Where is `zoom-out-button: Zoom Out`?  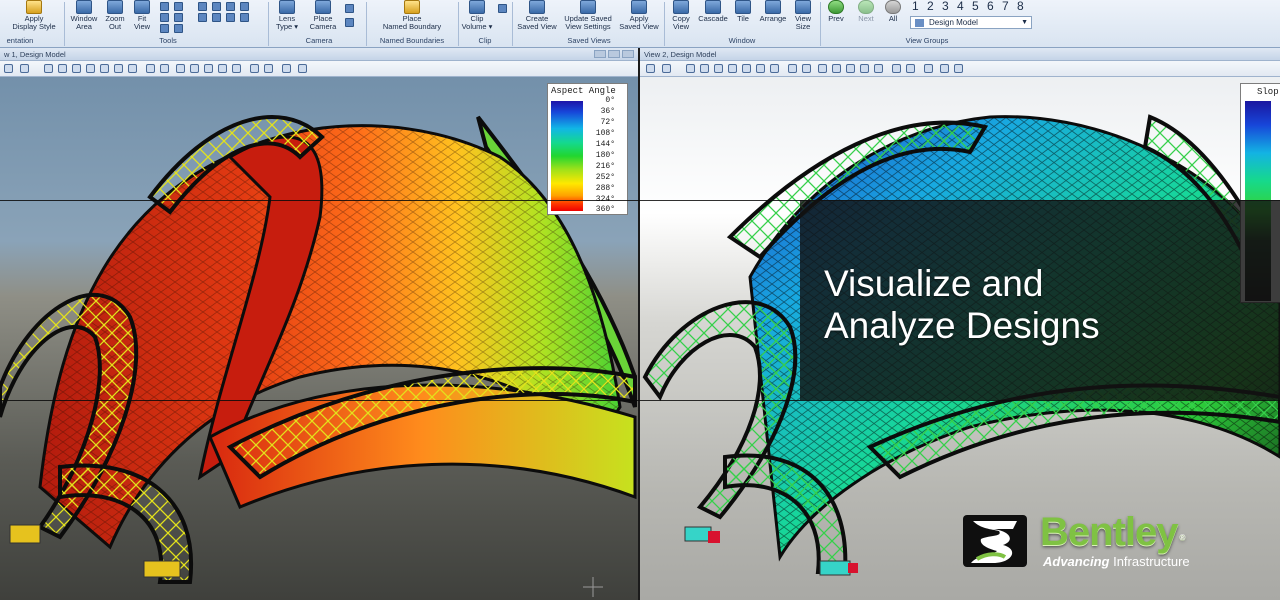 zoom-out-button: Zoom Out is located at coordinates (115, 17).